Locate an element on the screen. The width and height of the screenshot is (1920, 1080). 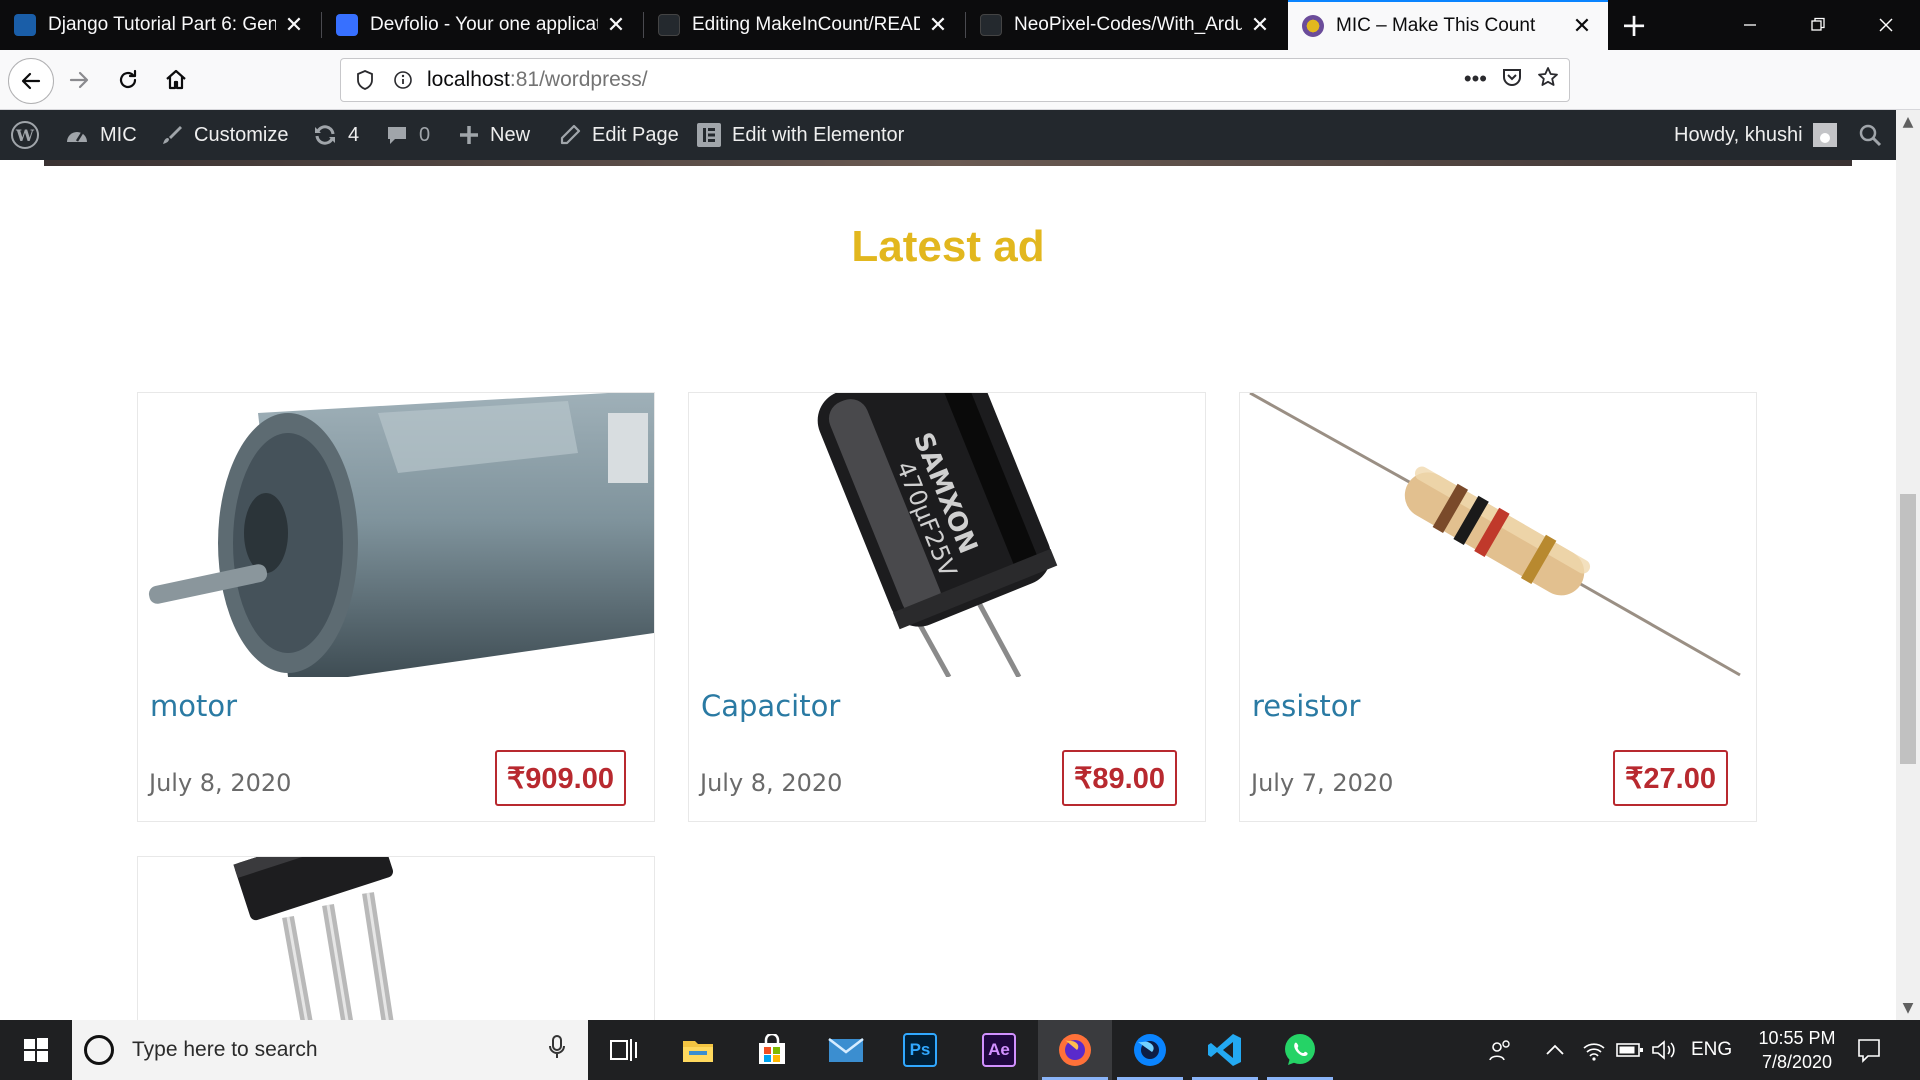
photoshop-icon: Ps is located at coordinates (920, 1050).